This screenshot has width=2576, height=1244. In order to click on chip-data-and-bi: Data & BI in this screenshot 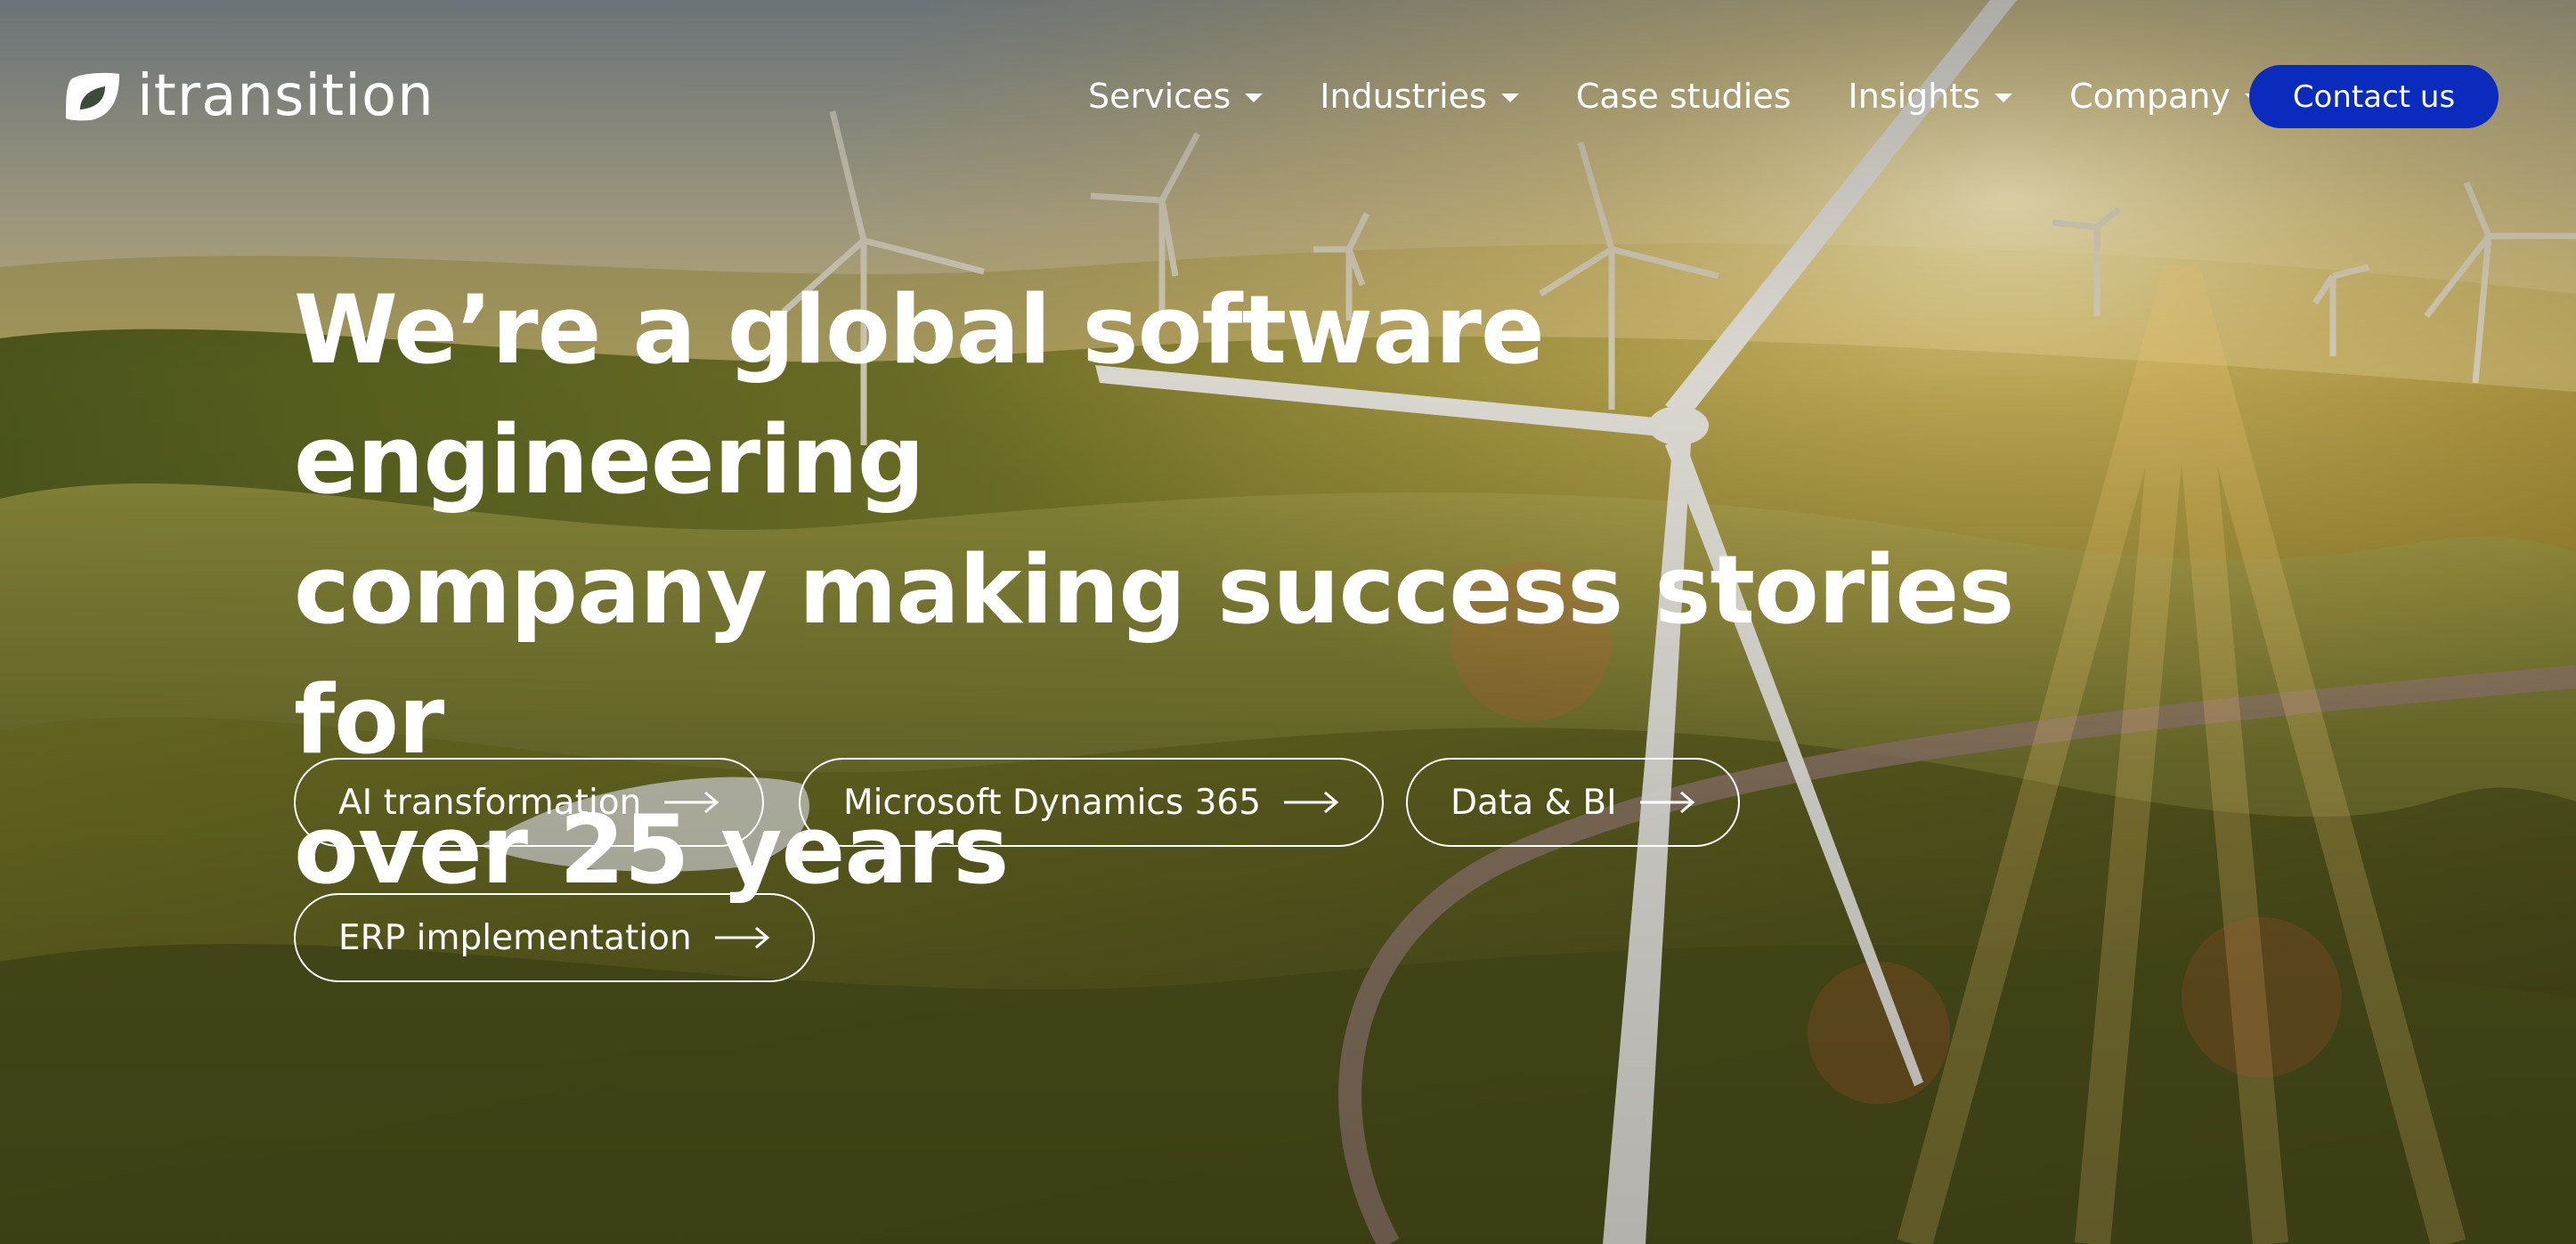, I will do `click(1573, 803)`.